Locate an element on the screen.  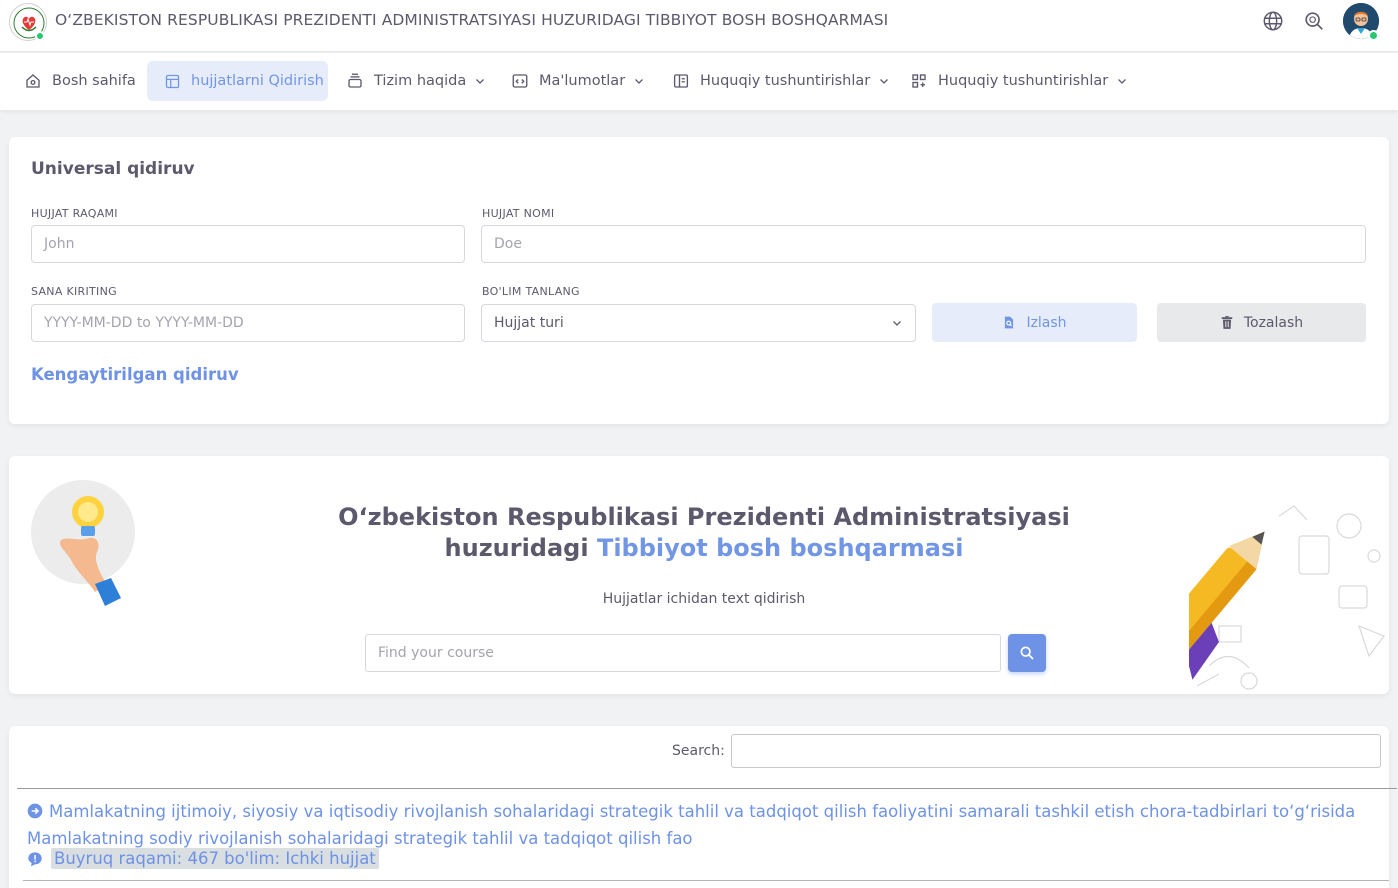
book-icon is located at coordinates (681, 81).